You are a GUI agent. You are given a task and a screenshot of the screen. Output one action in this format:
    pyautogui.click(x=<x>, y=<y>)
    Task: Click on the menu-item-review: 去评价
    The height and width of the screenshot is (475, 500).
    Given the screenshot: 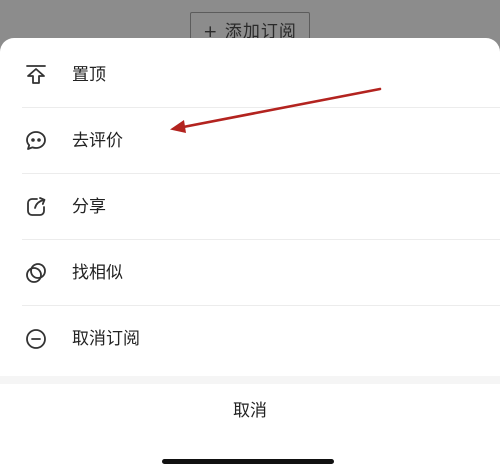 What is the action you would take?
    pyautogui.click(x=250, y=141)
    